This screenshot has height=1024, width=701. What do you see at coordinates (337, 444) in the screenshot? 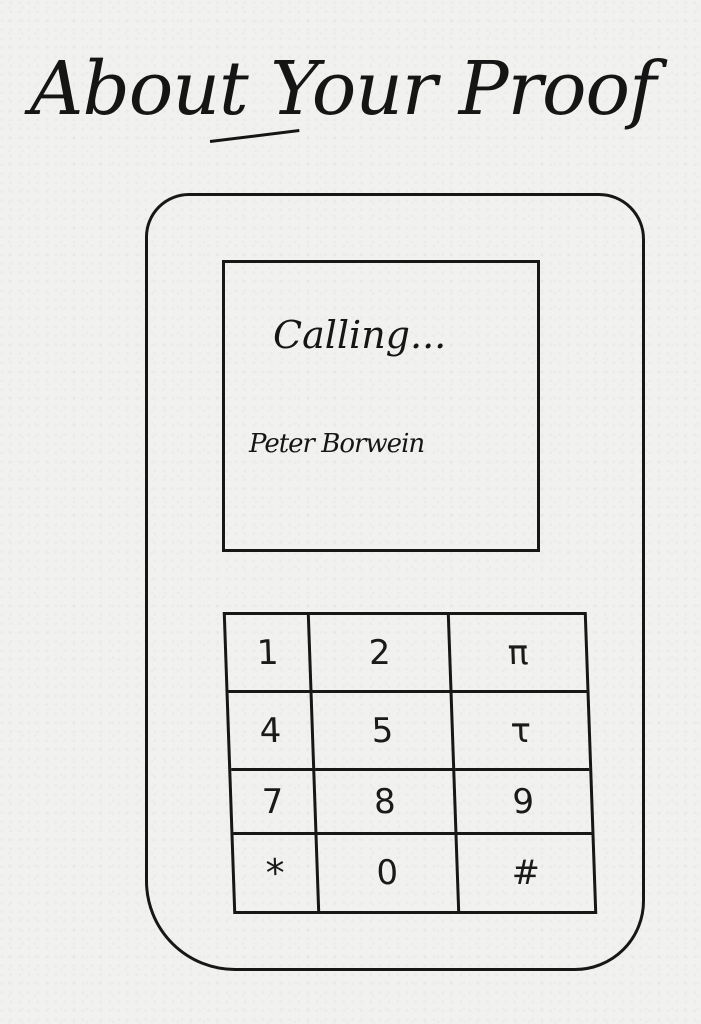
I see `contact-name: Peter Borwein` at bounding box center [337, 444].